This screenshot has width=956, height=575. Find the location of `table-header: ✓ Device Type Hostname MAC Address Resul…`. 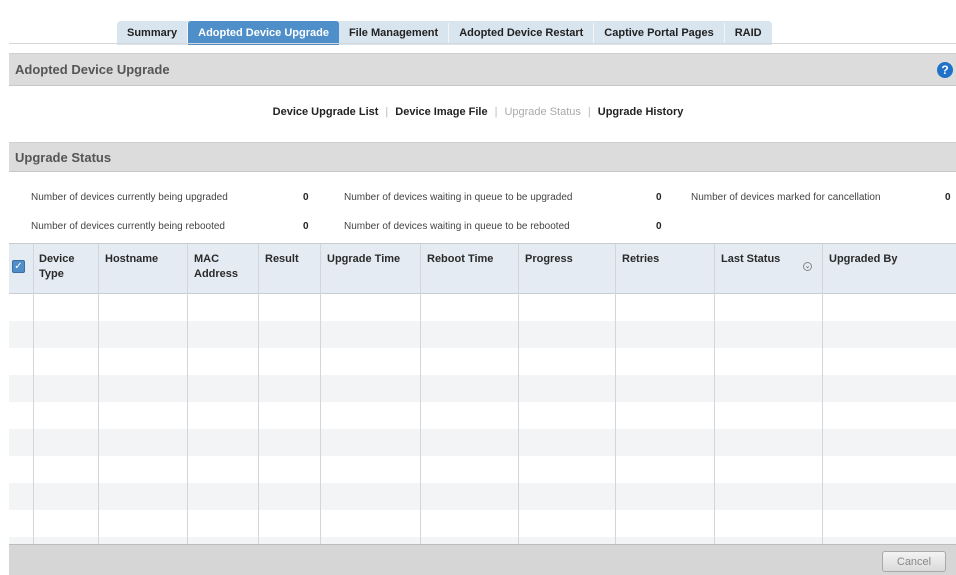

table-header: ✓ Device Type Hostname MAC Address Resul… is located at coordinates (482, 269).